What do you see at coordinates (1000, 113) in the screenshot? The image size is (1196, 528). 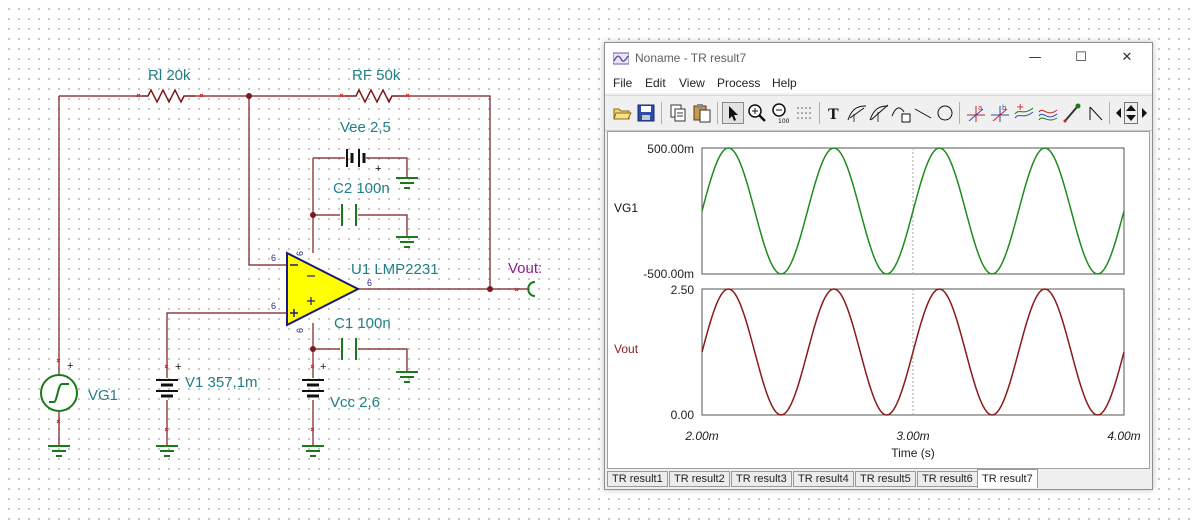 I see `cursor-b-icon: b` at bounding box center [1000, 113].